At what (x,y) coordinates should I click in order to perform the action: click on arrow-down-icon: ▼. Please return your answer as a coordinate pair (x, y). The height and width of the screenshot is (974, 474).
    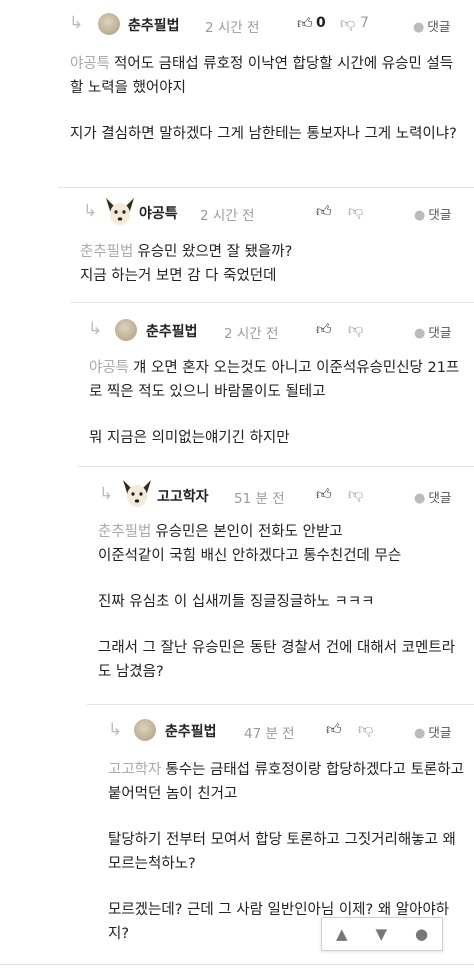
    Looking at the image, I should click on (381, 934).